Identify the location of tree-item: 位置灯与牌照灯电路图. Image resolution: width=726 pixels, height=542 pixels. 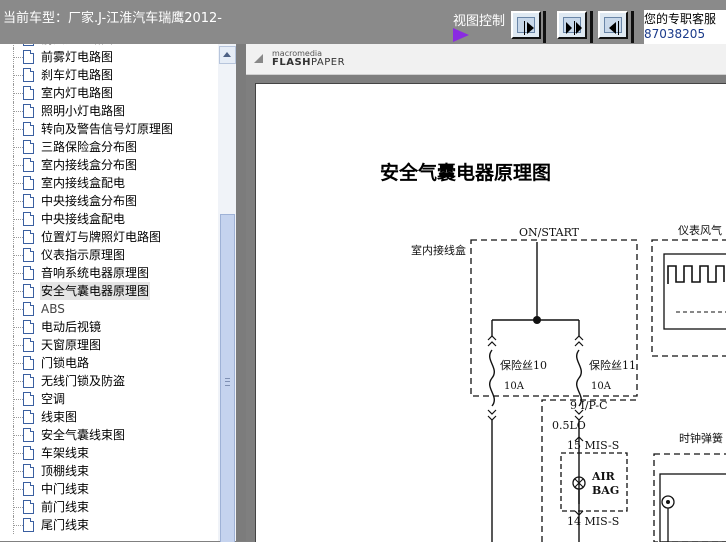
(109, 237).